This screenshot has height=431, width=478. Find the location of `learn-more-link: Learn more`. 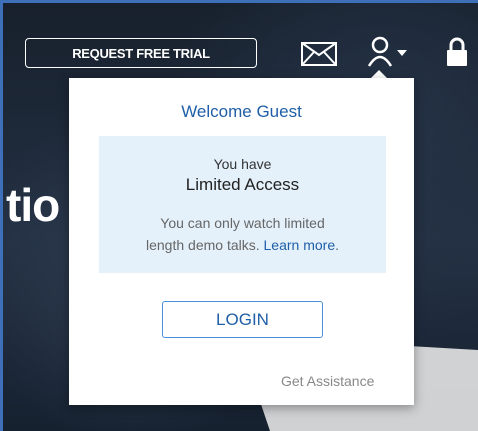

learn-more-link: Learn more is located at coordinates (300, 245).